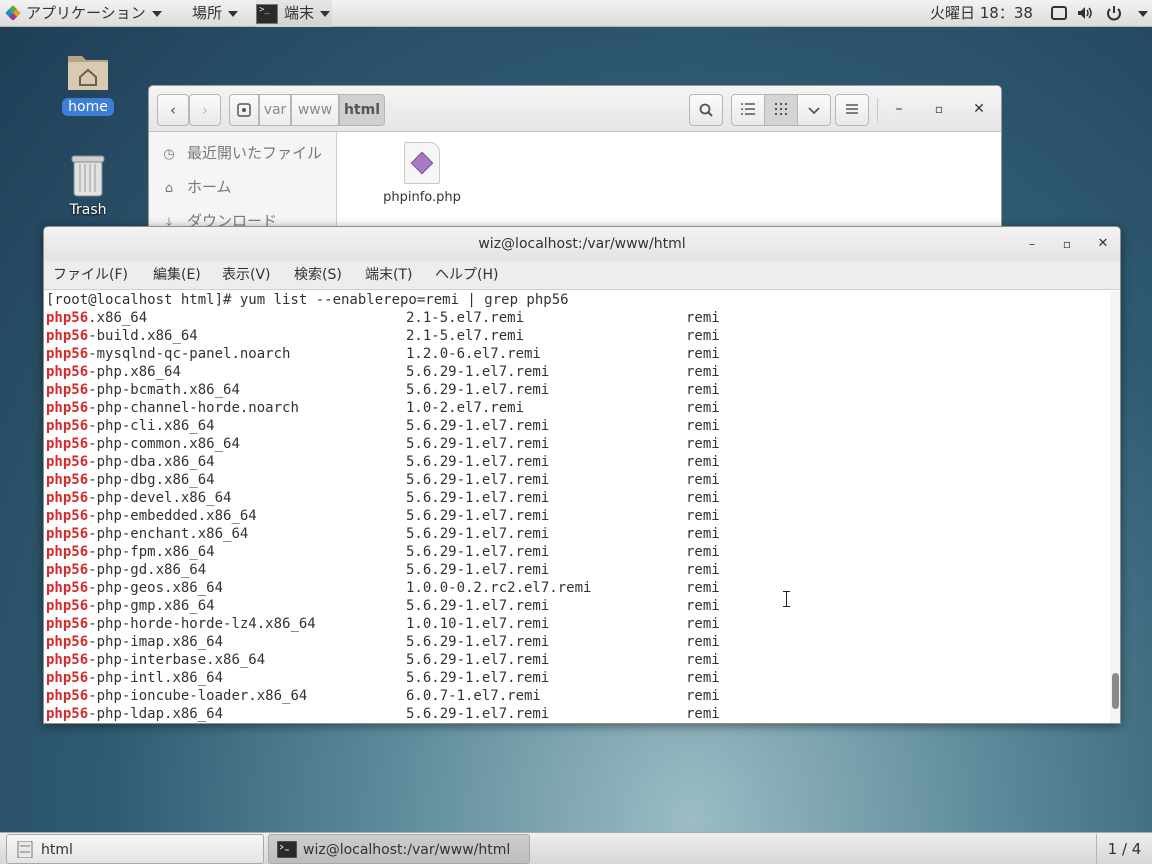 This screenshot has width=1152, height=864. I want to click on hamburger-menu-button, so click(852, 110).